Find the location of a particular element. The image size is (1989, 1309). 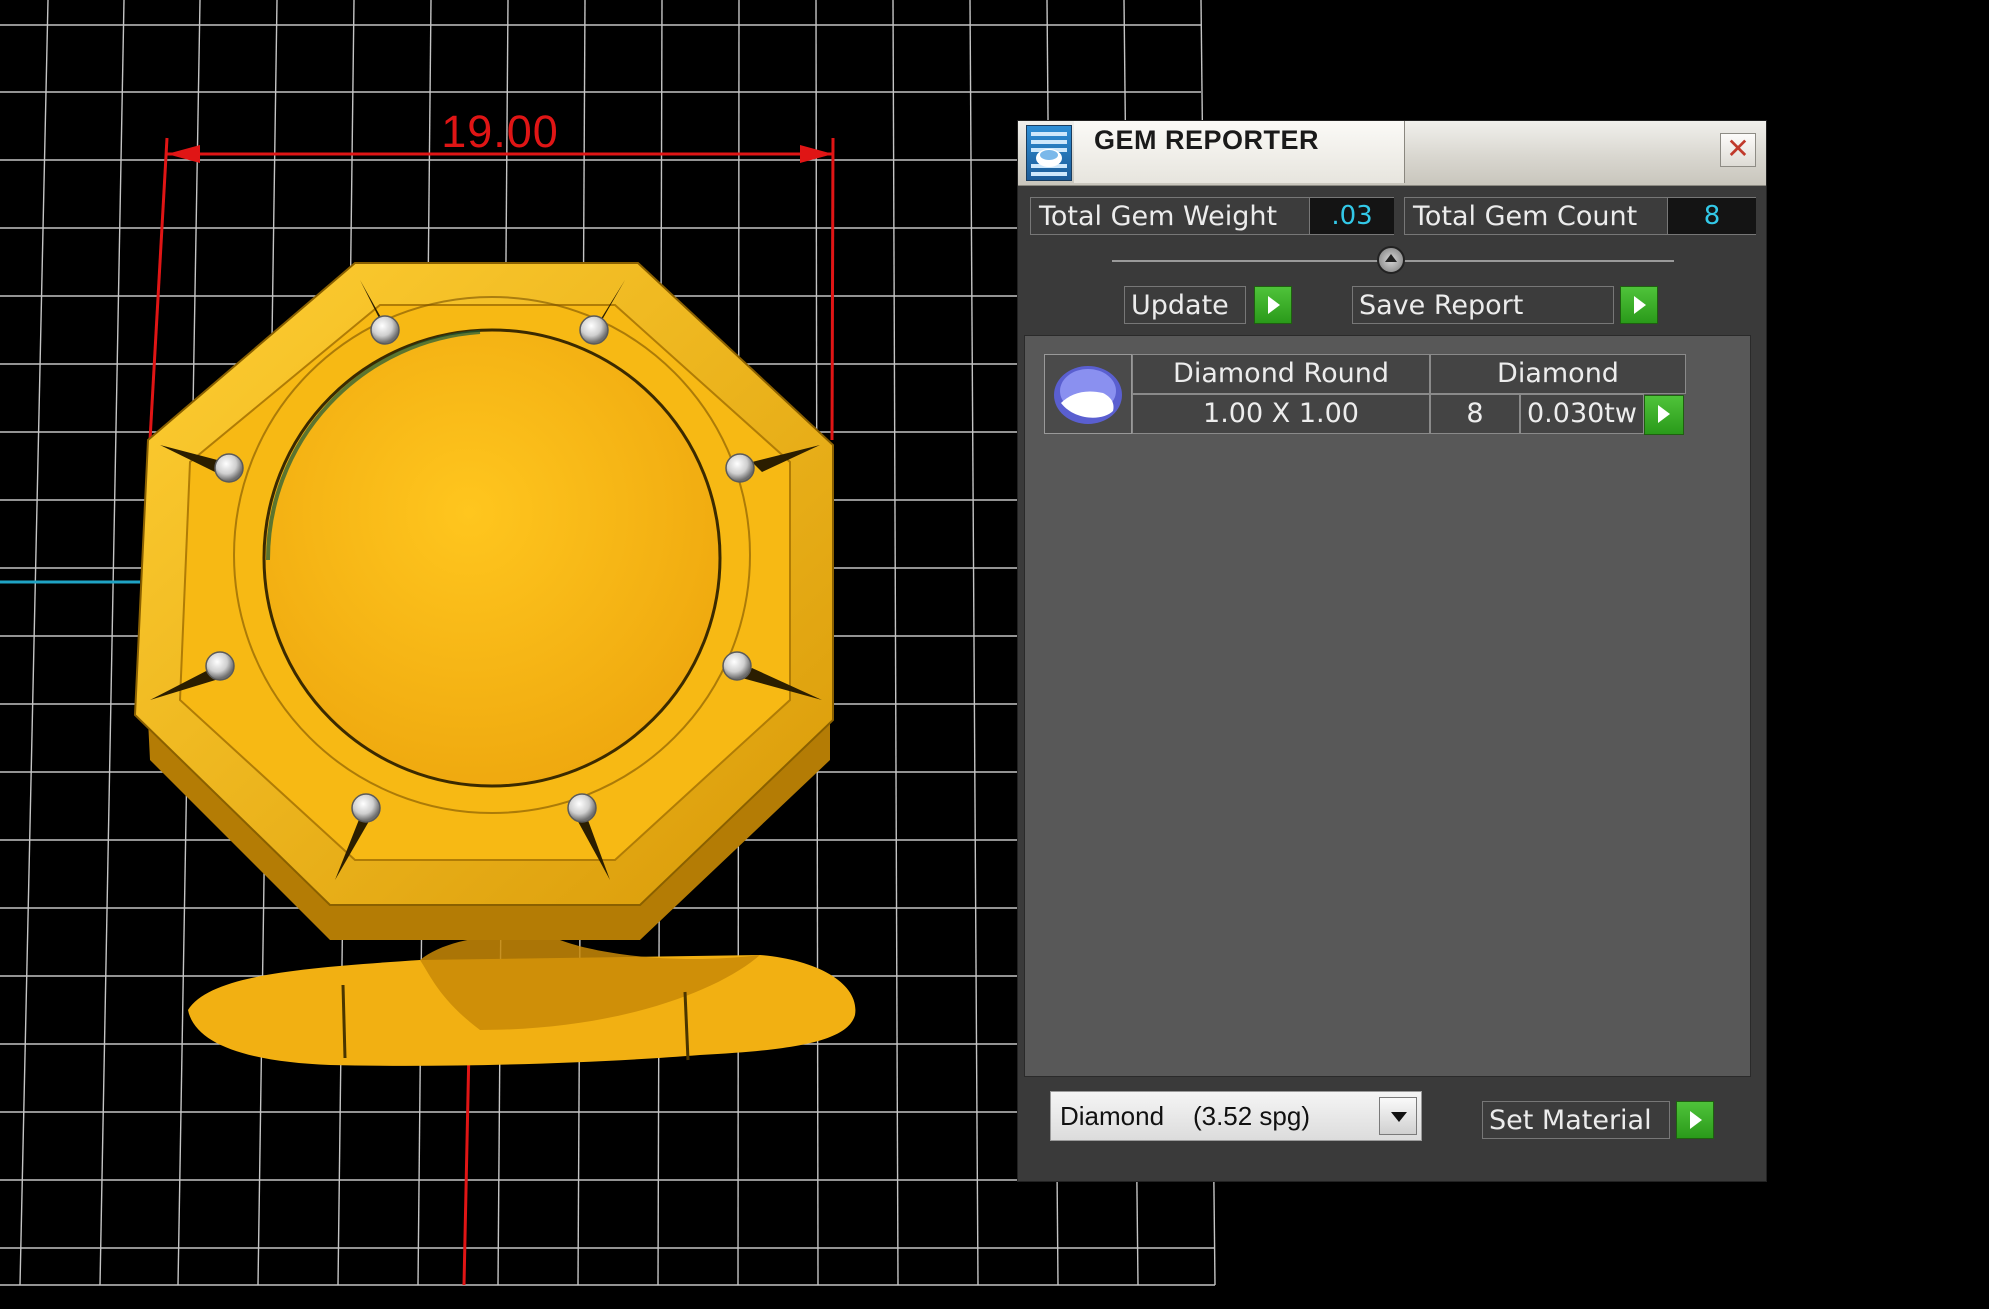

save-report-go-button is located at coordinates (1639, 305).